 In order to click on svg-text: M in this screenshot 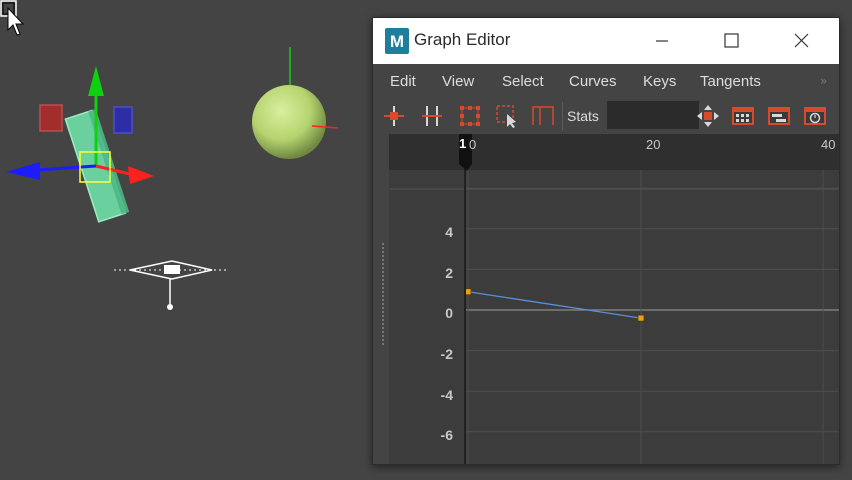, I will do `click(397, 41)`.